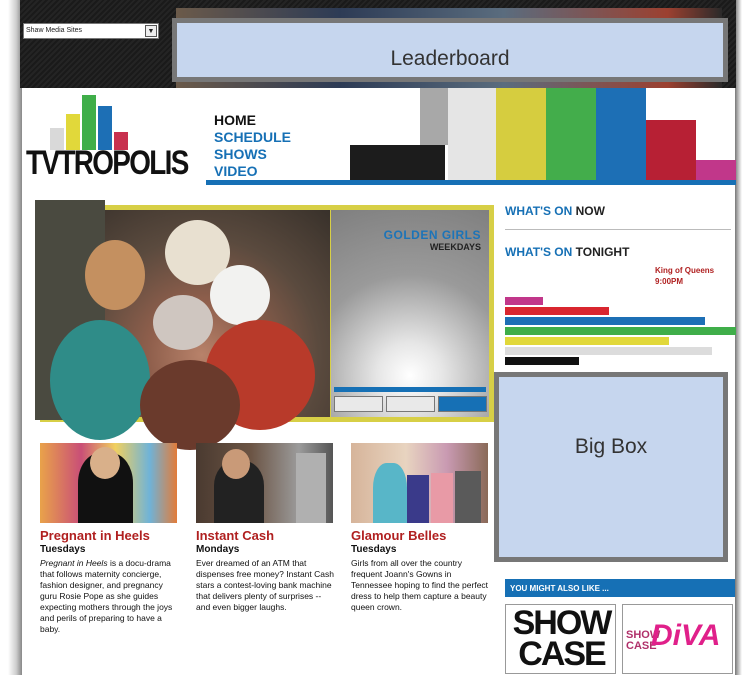  What do you see at coordinates (432, 235) in the screenshot?
I see `feature-show-title: GOLDEN GIRLS` at bounding box center [432, 235].